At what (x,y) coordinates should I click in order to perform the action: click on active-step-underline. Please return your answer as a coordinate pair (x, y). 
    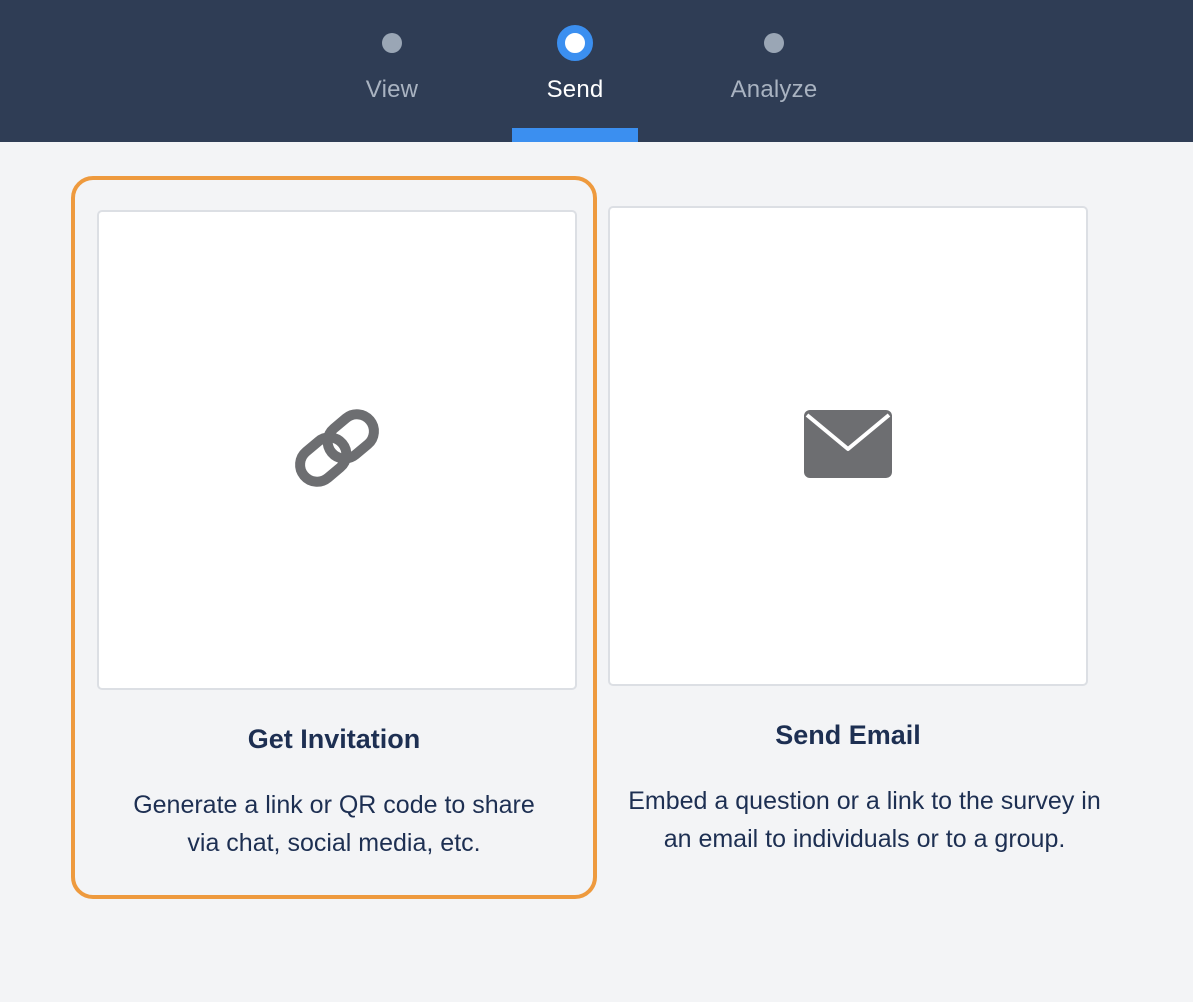
    Looking at the image, I should click on (575, 135).